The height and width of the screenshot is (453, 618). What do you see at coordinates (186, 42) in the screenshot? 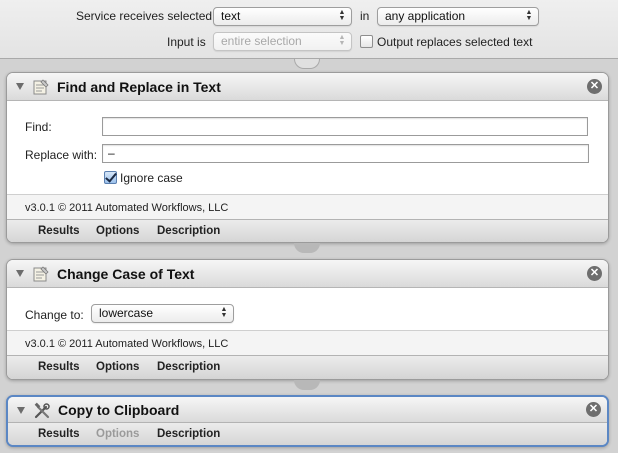
I see `input-is-label: Input is` at bounding box center [186, 42].